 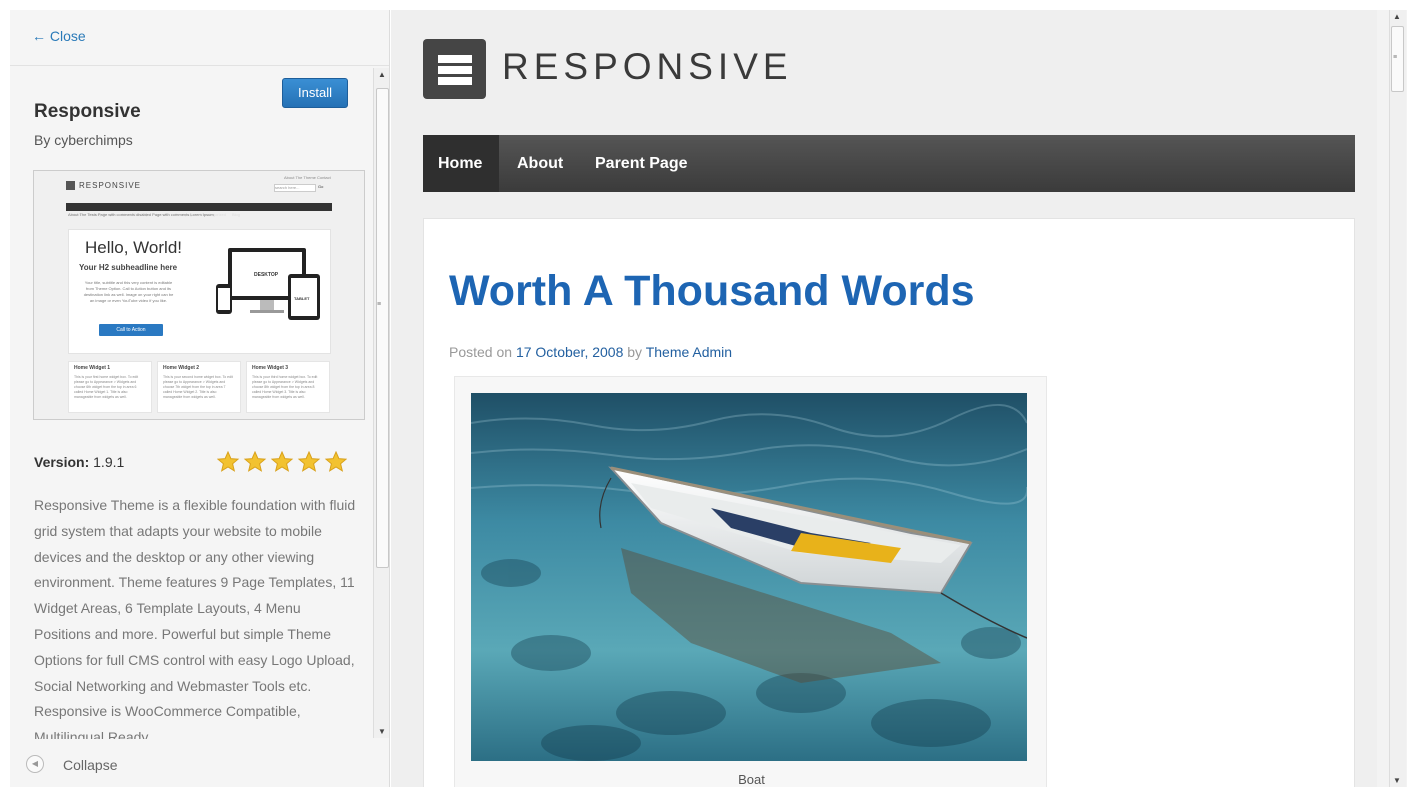 I want to click on theme-author: By cyberchimps, so click(x=83, y=140).